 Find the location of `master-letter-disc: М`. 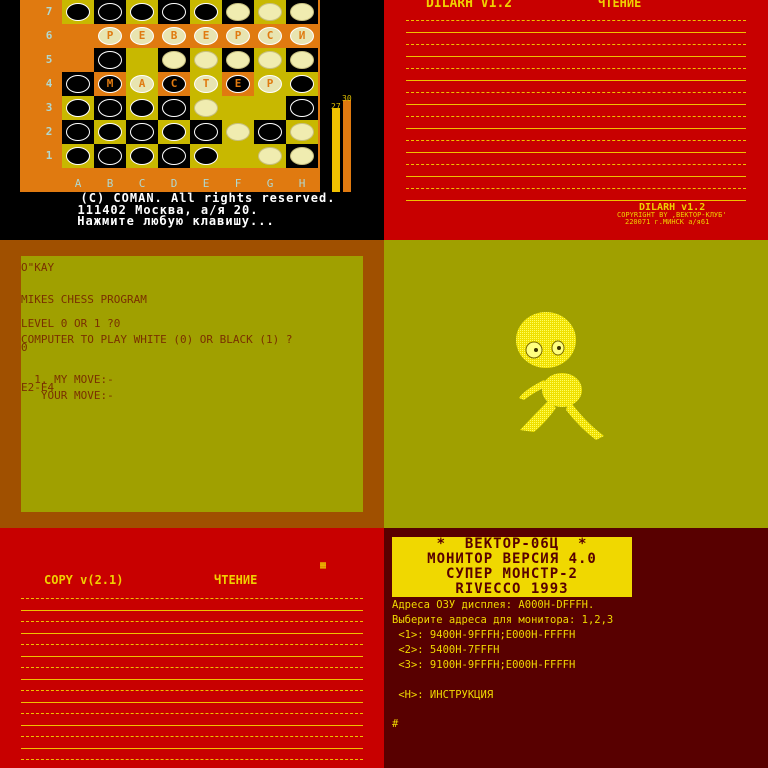

master-letter-disc: М is located at coordinates (110, 84).